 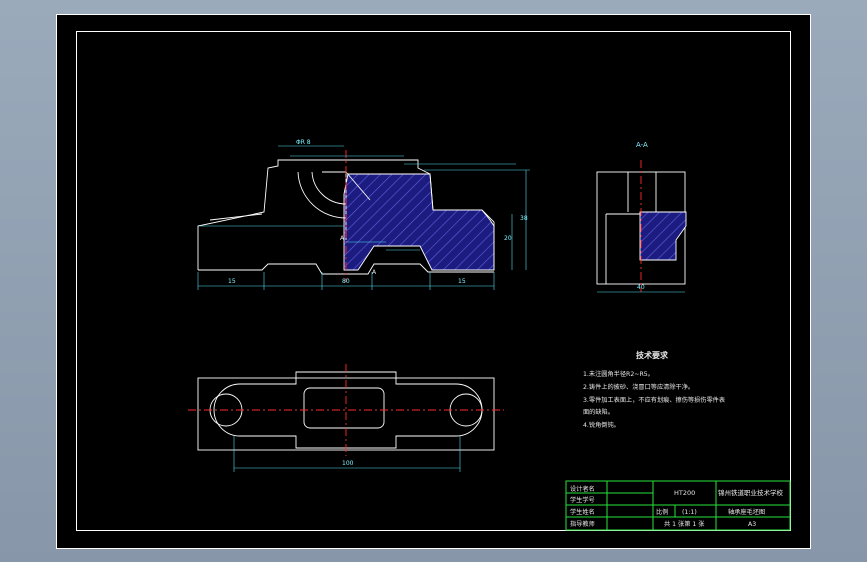 What do you see at coordinates (618, 374) in the screenshot?
I see `tech-item-1: 1.未注圆角半径R2~R5。` at bounding box center [618, 374].